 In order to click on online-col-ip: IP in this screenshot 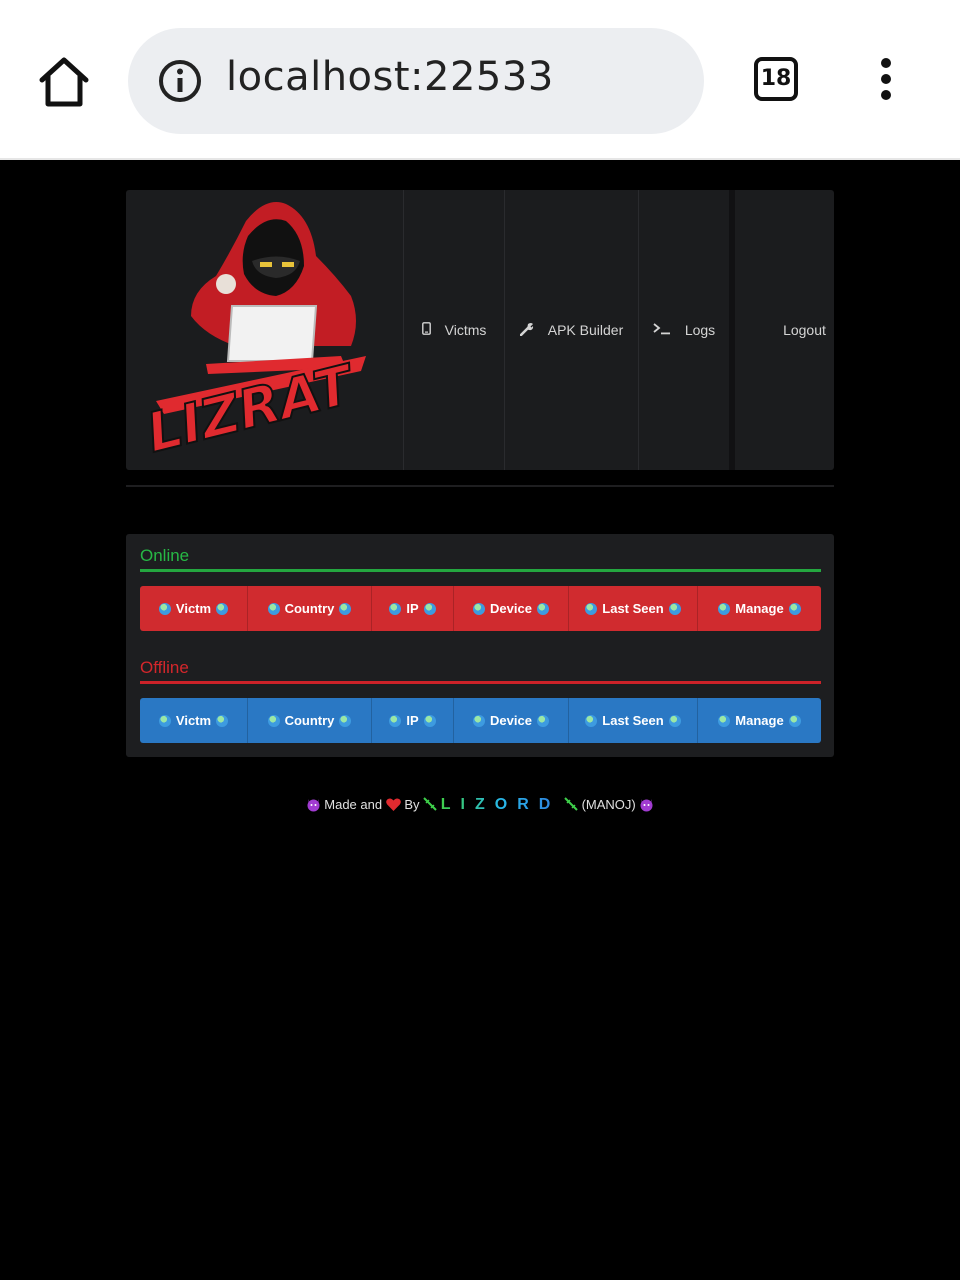, I will do `click(413, 608)`.